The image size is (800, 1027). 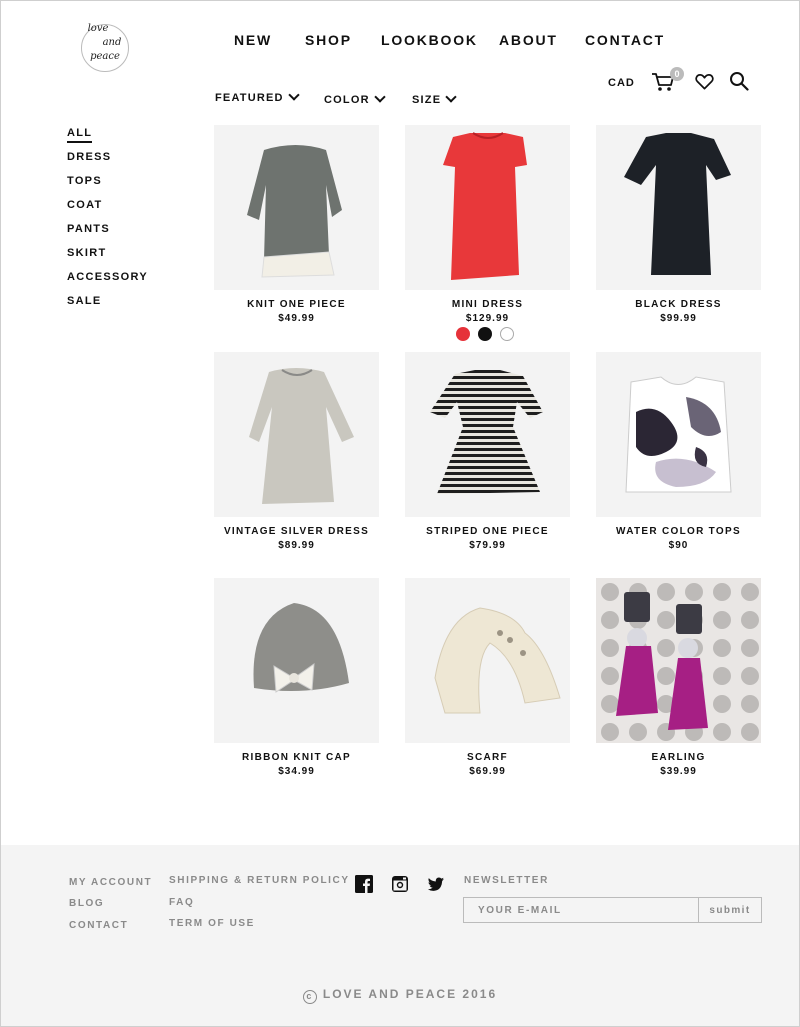 I want to click on footer-link-terms: TERM OF USE, so click(x=212, y=923).